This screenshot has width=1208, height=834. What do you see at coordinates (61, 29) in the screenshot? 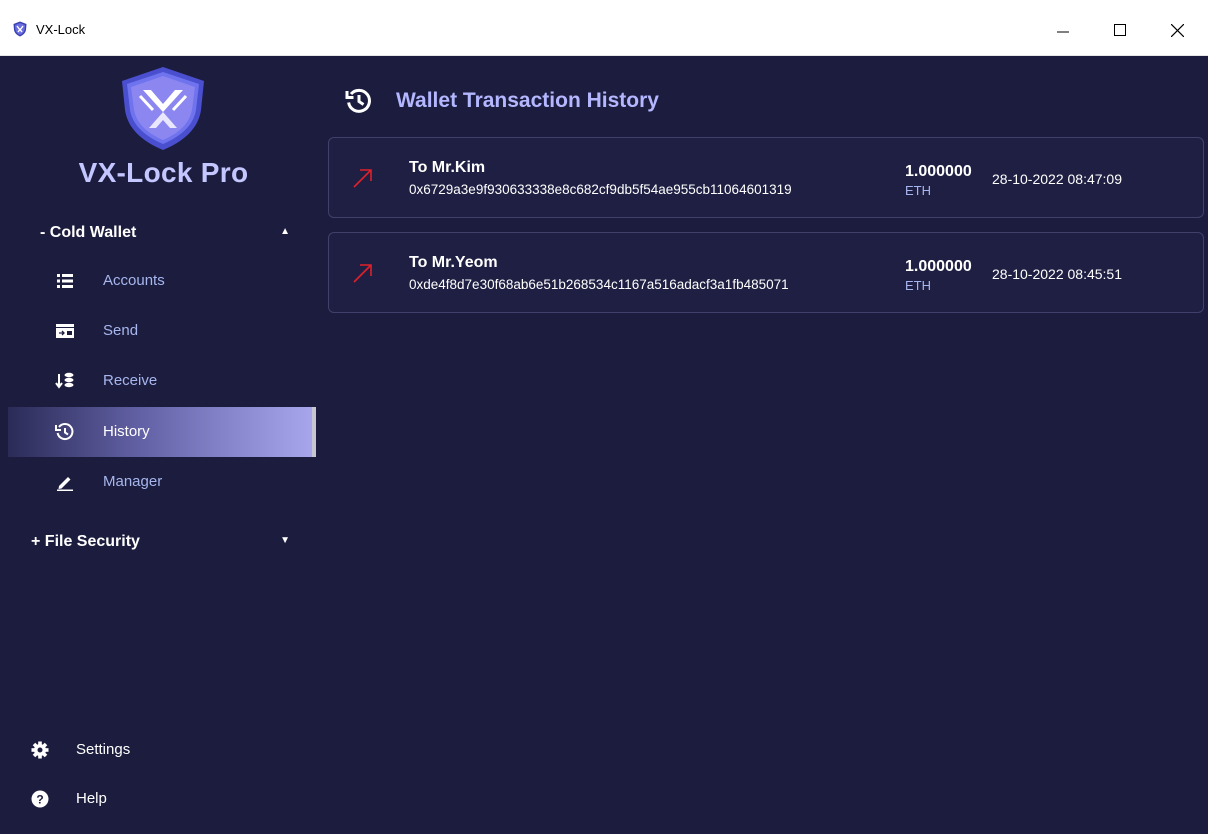
I see `window-title: VX-Lock` at bounding box center [61, 29].